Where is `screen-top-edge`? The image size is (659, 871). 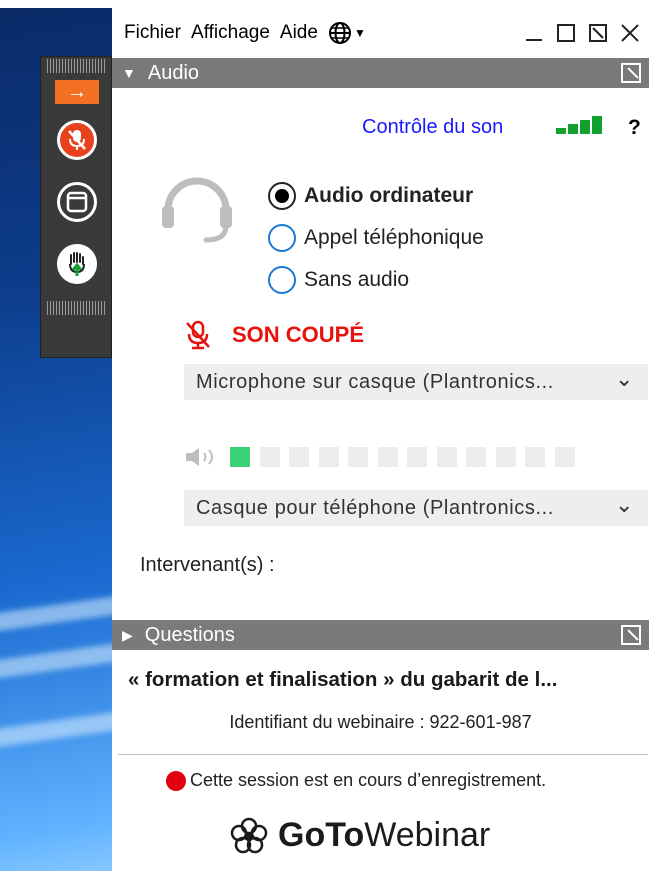 screen-top-edge is located at coordinates (329, 4).